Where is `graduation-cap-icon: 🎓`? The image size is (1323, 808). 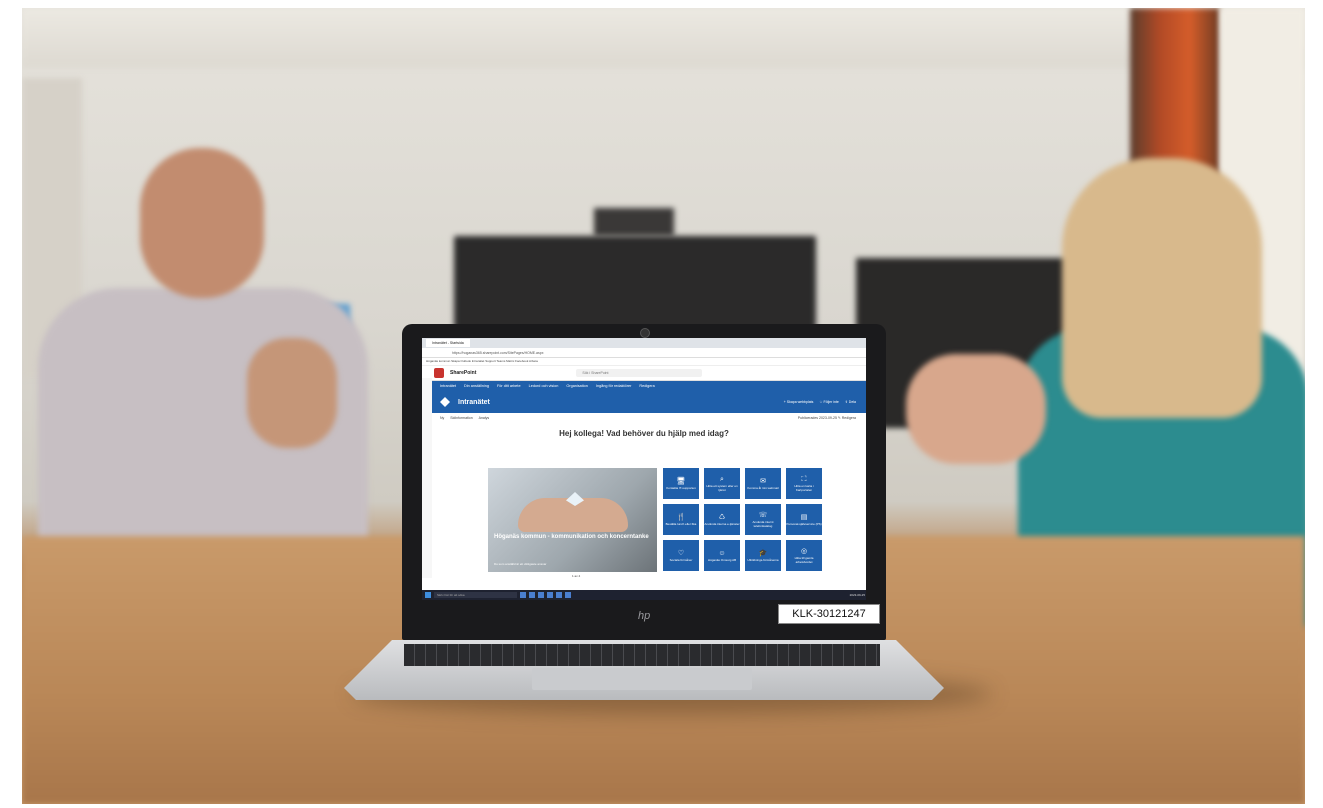
graduation-cap-icon: 🎓 is located at coordinates (763, 553).